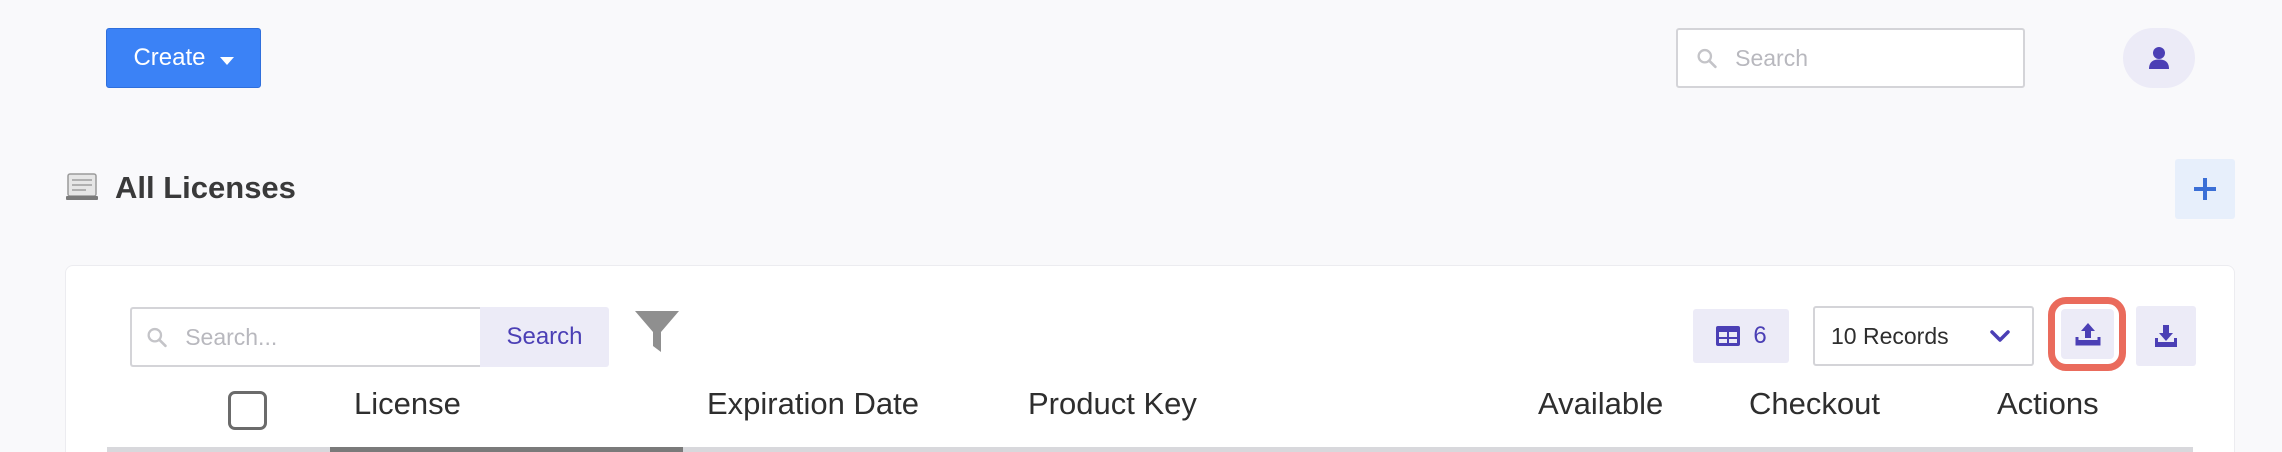 The width and height of the screenshot is (2282, 452). Describe the element at coordinates (813, 404) in the screenshot. I see `column-header-expiration-date: Expiration Date` at that location.